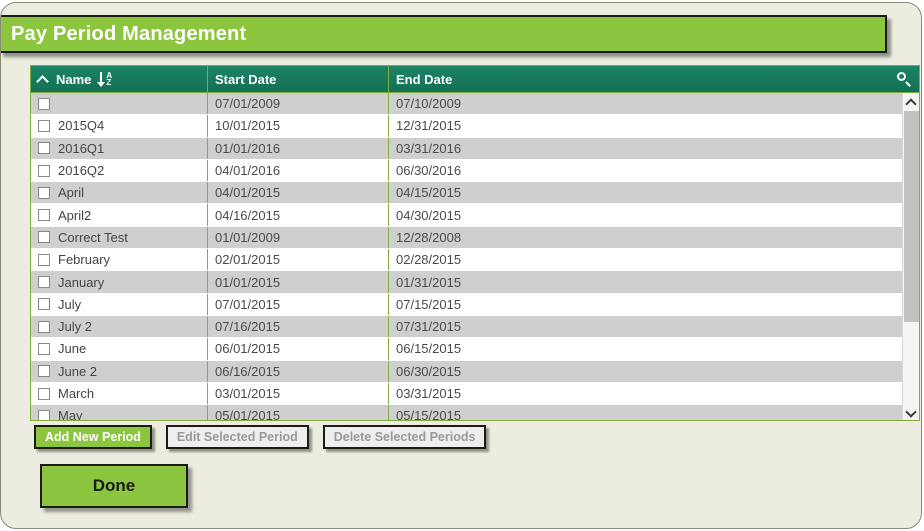 The height and width of the screenshot is (531, 924). I want to click on page-title: Pay Period Management, so click(129, 33).